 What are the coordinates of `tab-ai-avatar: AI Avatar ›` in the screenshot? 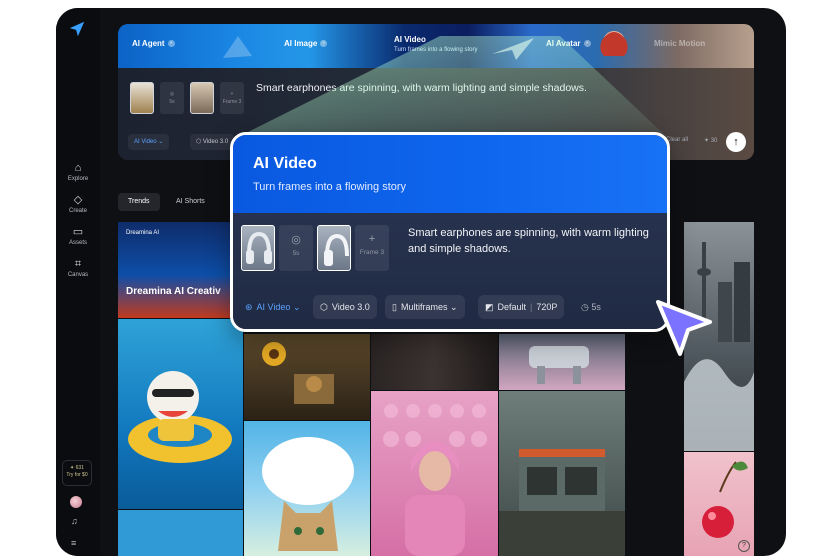 It's located at (568, 43).